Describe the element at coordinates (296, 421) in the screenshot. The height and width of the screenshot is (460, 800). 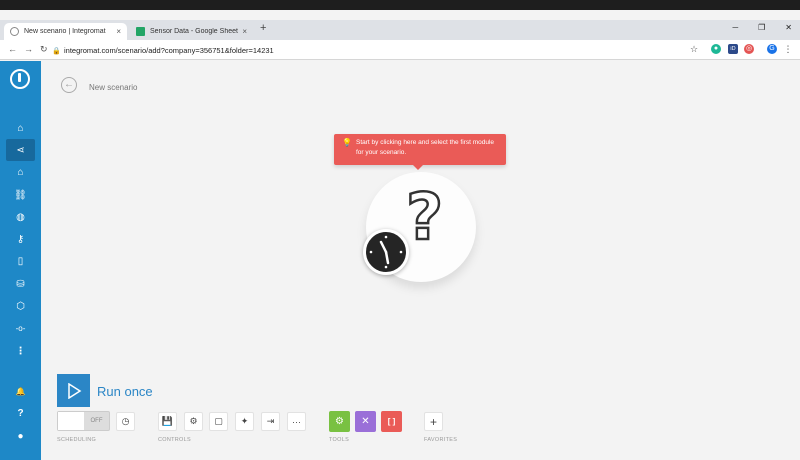
I see `more-controls-icon: ···` at that location.